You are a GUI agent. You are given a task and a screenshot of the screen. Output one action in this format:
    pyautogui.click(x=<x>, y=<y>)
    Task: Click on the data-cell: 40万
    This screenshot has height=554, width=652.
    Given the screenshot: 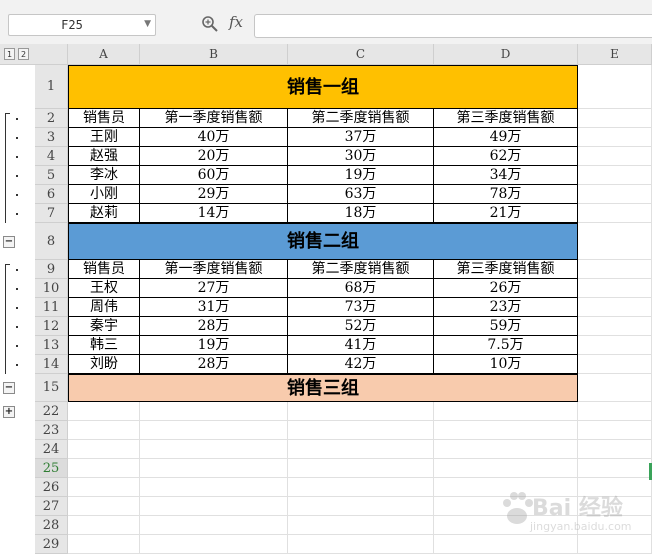 What is the action you would take?
    pyautogui.click(x=214, y=137)
    